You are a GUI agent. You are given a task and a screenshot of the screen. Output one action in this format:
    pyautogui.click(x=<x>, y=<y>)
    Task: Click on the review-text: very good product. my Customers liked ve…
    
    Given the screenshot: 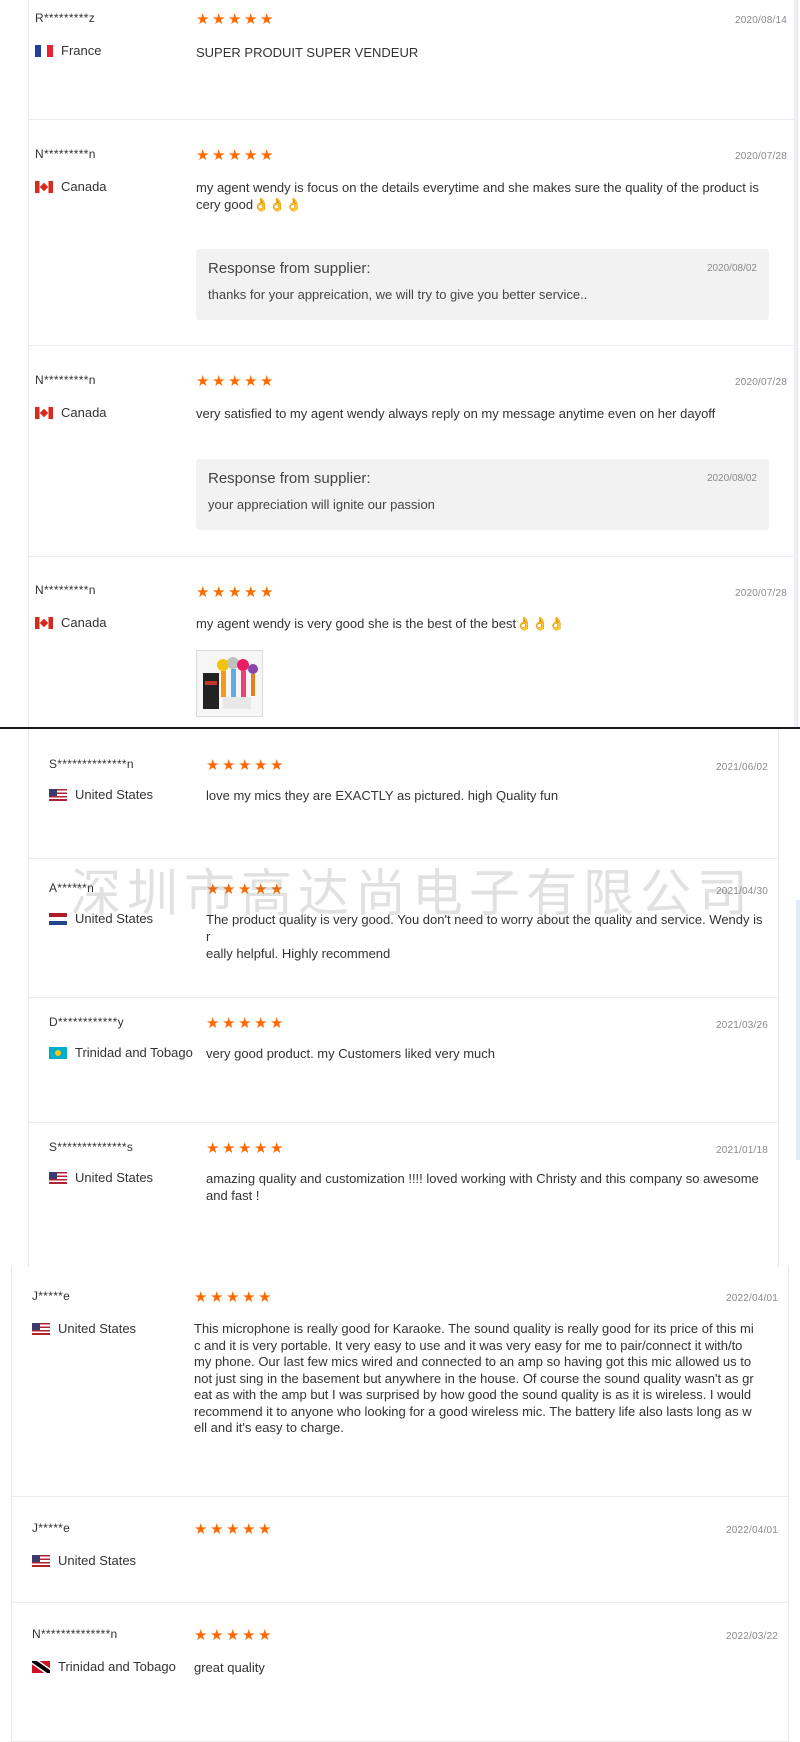 What is the action you would take?
    pyautogui.click(x=350, y=1053)
    